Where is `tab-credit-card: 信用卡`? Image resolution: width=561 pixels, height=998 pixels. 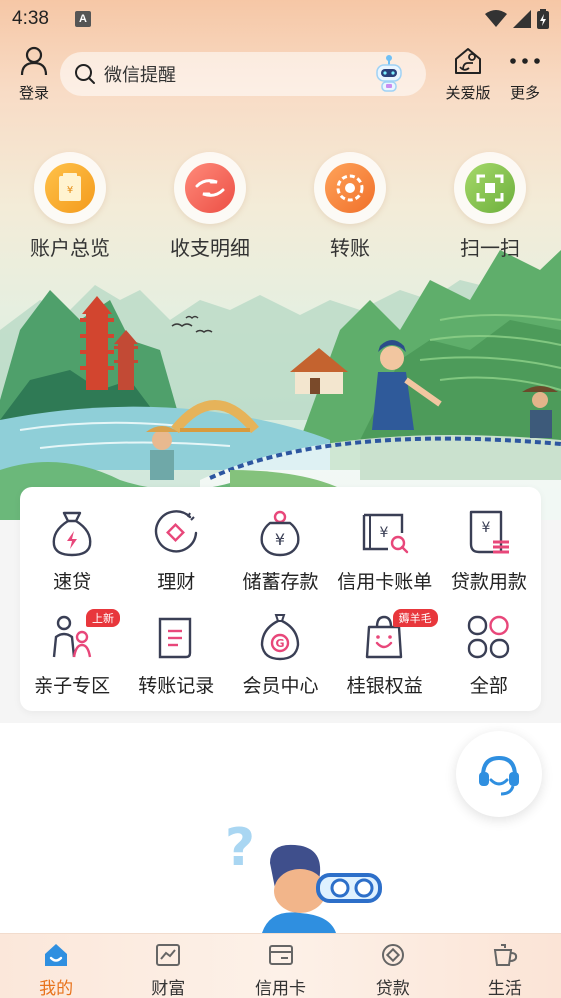 tab-credit-card: 信用卡 is located at coordinates (280, 966).